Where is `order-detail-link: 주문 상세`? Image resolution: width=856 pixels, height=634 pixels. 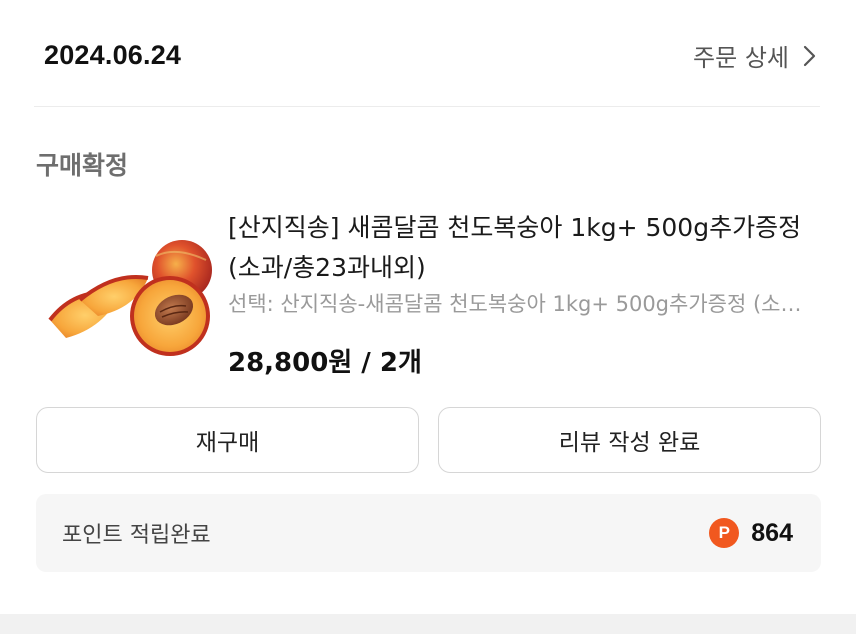 order-detail-link: 주문 상세 is located at coordinates (754, 55).